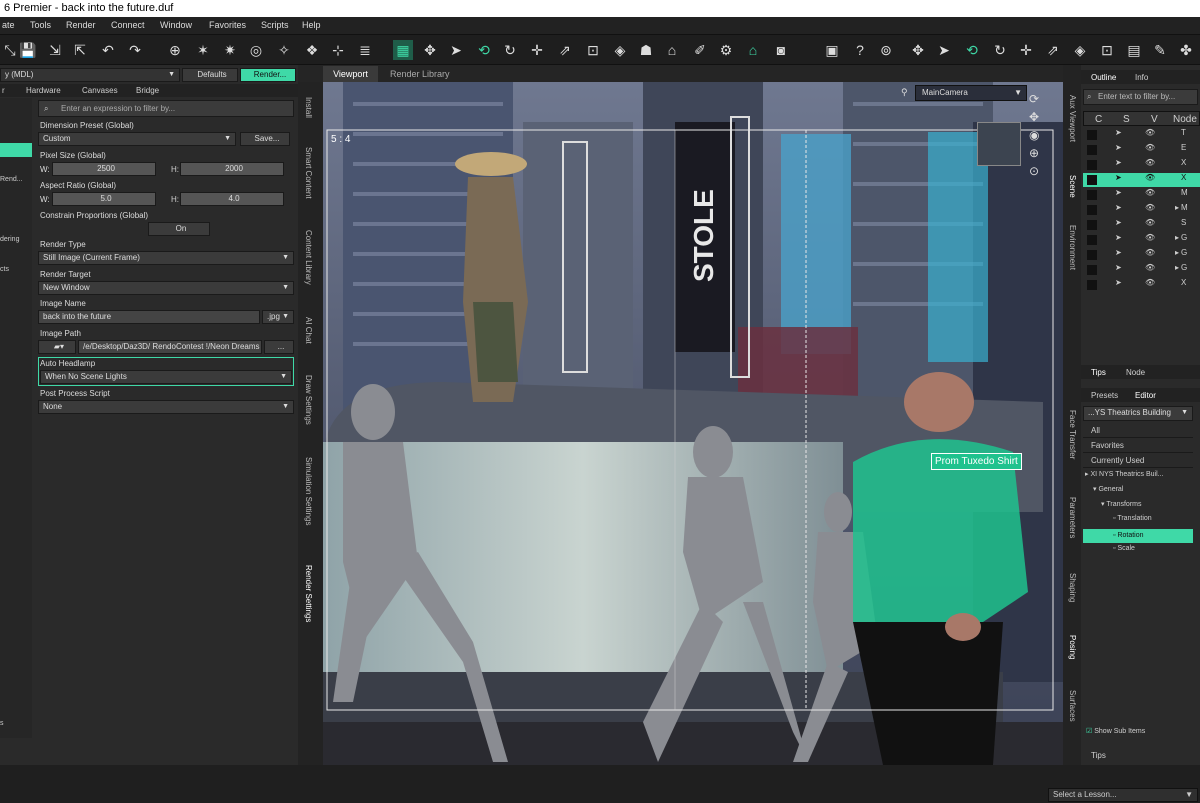 This screenshot has width=1200, height=803. I want to click on joint-editor-icon: ⊡, so click(593, 50).